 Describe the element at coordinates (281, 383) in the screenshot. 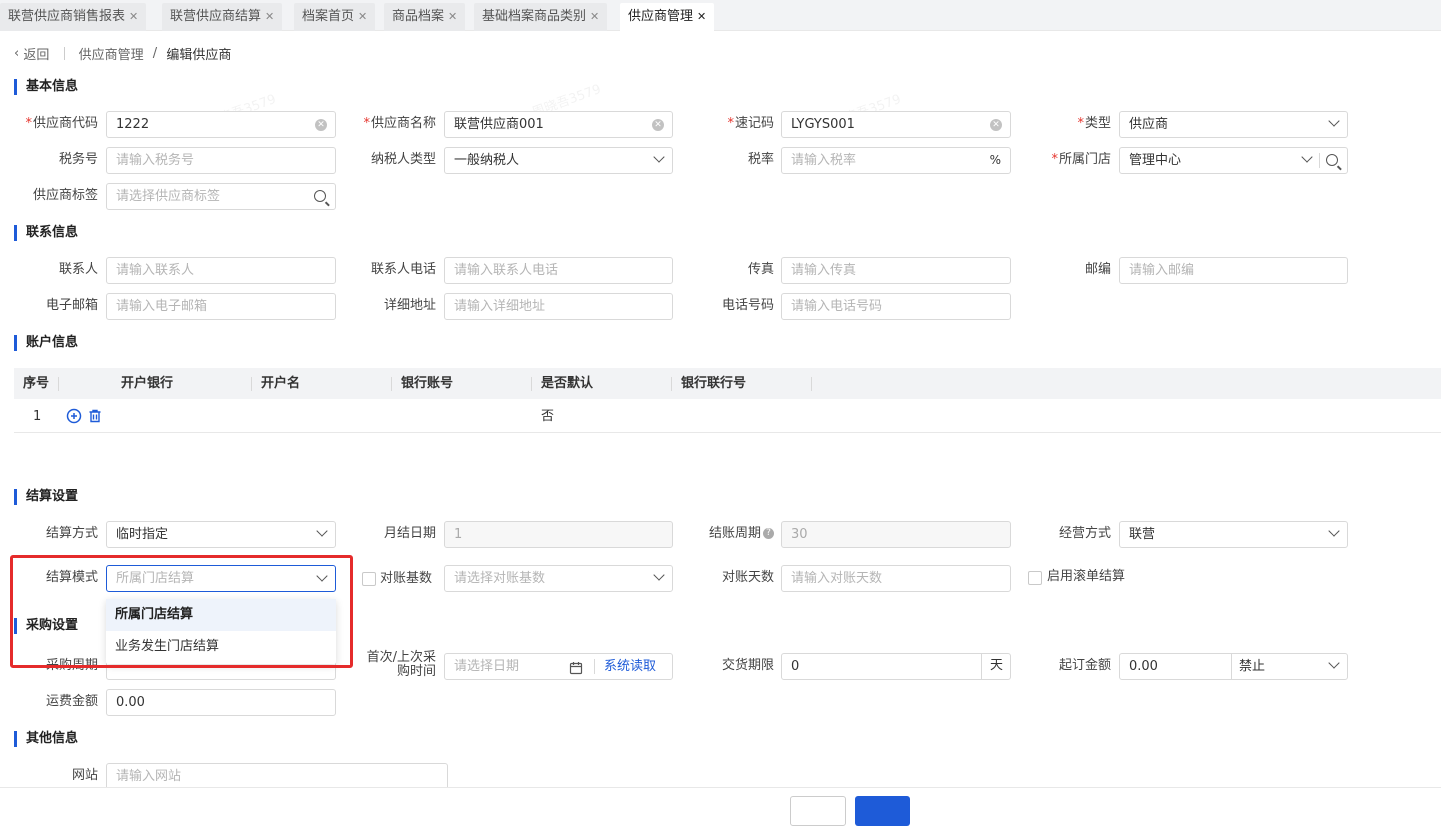

I see `column-header: 开户名` at that location.